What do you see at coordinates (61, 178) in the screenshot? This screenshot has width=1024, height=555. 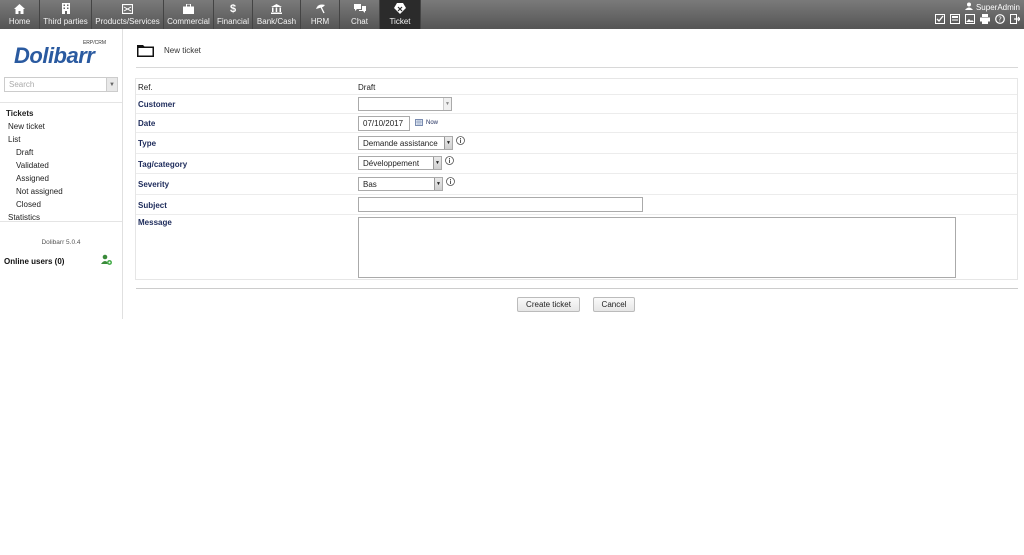 I see `menu-item-assigned: Assigned` at bounding box center [61, 178].